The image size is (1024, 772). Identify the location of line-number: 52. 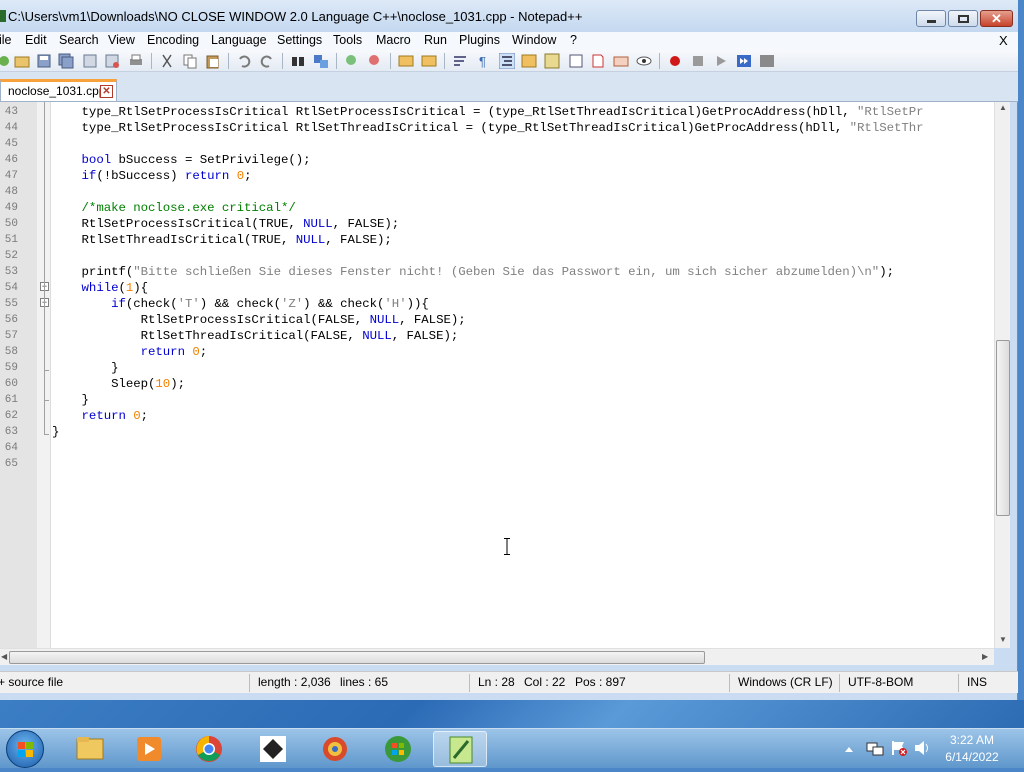
(11, 256).